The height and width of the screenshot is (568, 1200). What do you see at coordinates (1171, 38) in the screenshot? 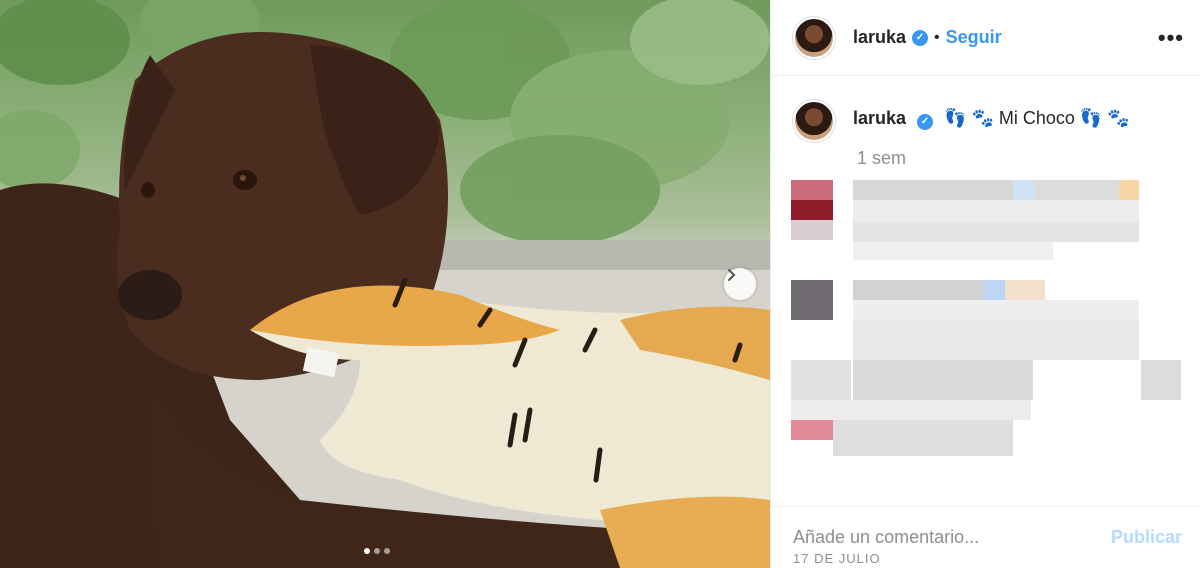
I see `more-options-icon: •••` at bounding box center [1171, 38].